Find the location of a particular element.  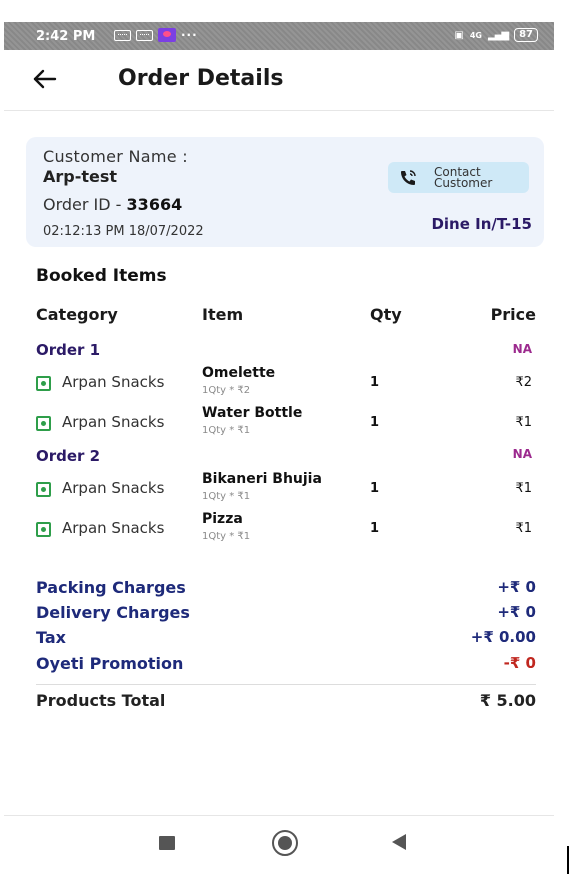

system-nav-bar is located at coordinates (279, 845).